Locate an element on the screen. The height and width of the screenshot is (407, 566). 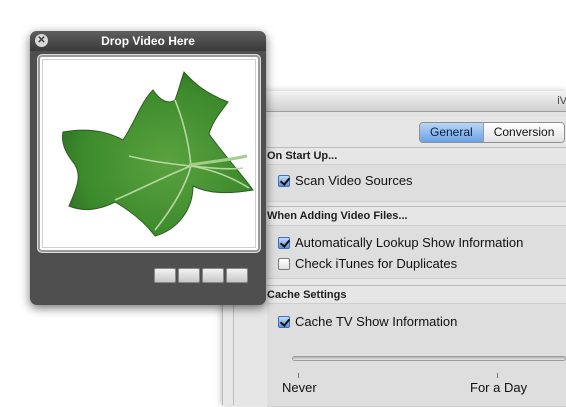
slider-label-day: For a Day is located at coordinates (499, 387).